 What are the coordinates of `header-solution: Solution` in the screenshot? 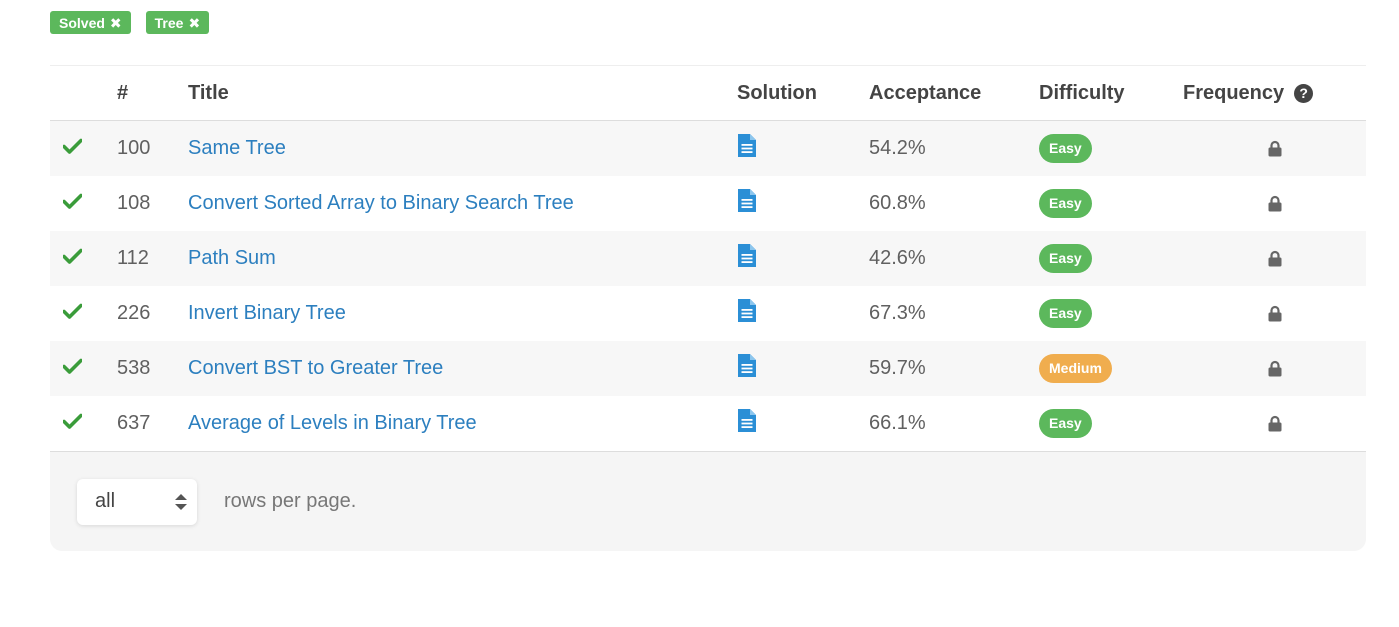 It's located at (803, 93).